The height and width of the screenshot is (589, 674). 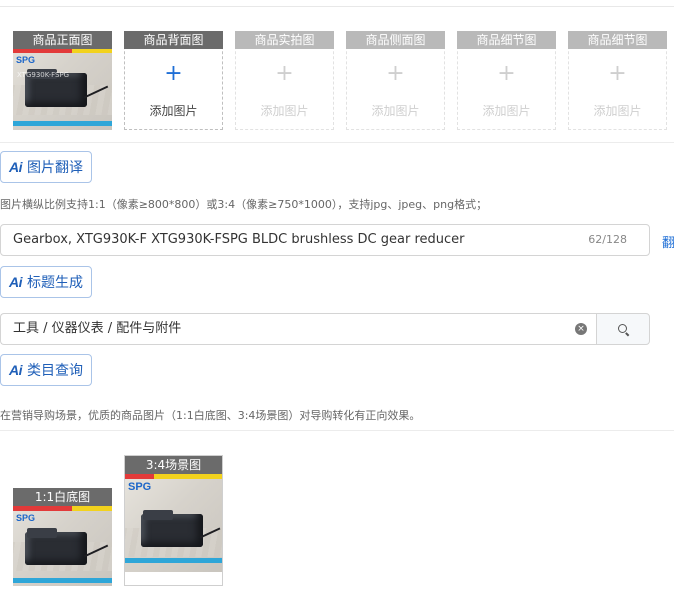 I want to click on image-slot-real-shot: 商品实拍图 + 添加图片, so click(x=284, y=80).